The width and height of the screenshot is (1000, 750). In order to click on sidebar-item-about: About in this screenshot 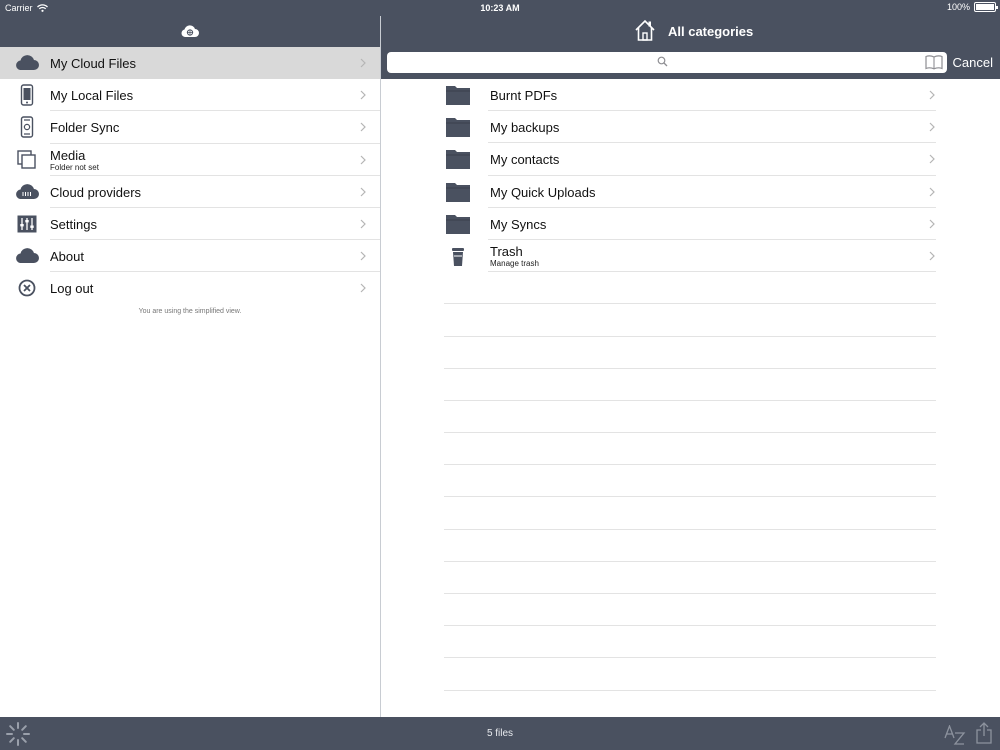, I will do `click(190, 256)`.